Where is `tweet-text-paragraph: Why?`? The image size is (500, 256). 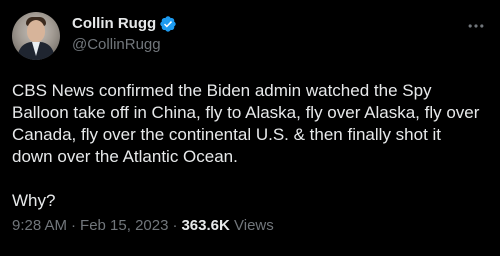
tweet-text-paragraph: Why? is located at coordinates (34, 200).